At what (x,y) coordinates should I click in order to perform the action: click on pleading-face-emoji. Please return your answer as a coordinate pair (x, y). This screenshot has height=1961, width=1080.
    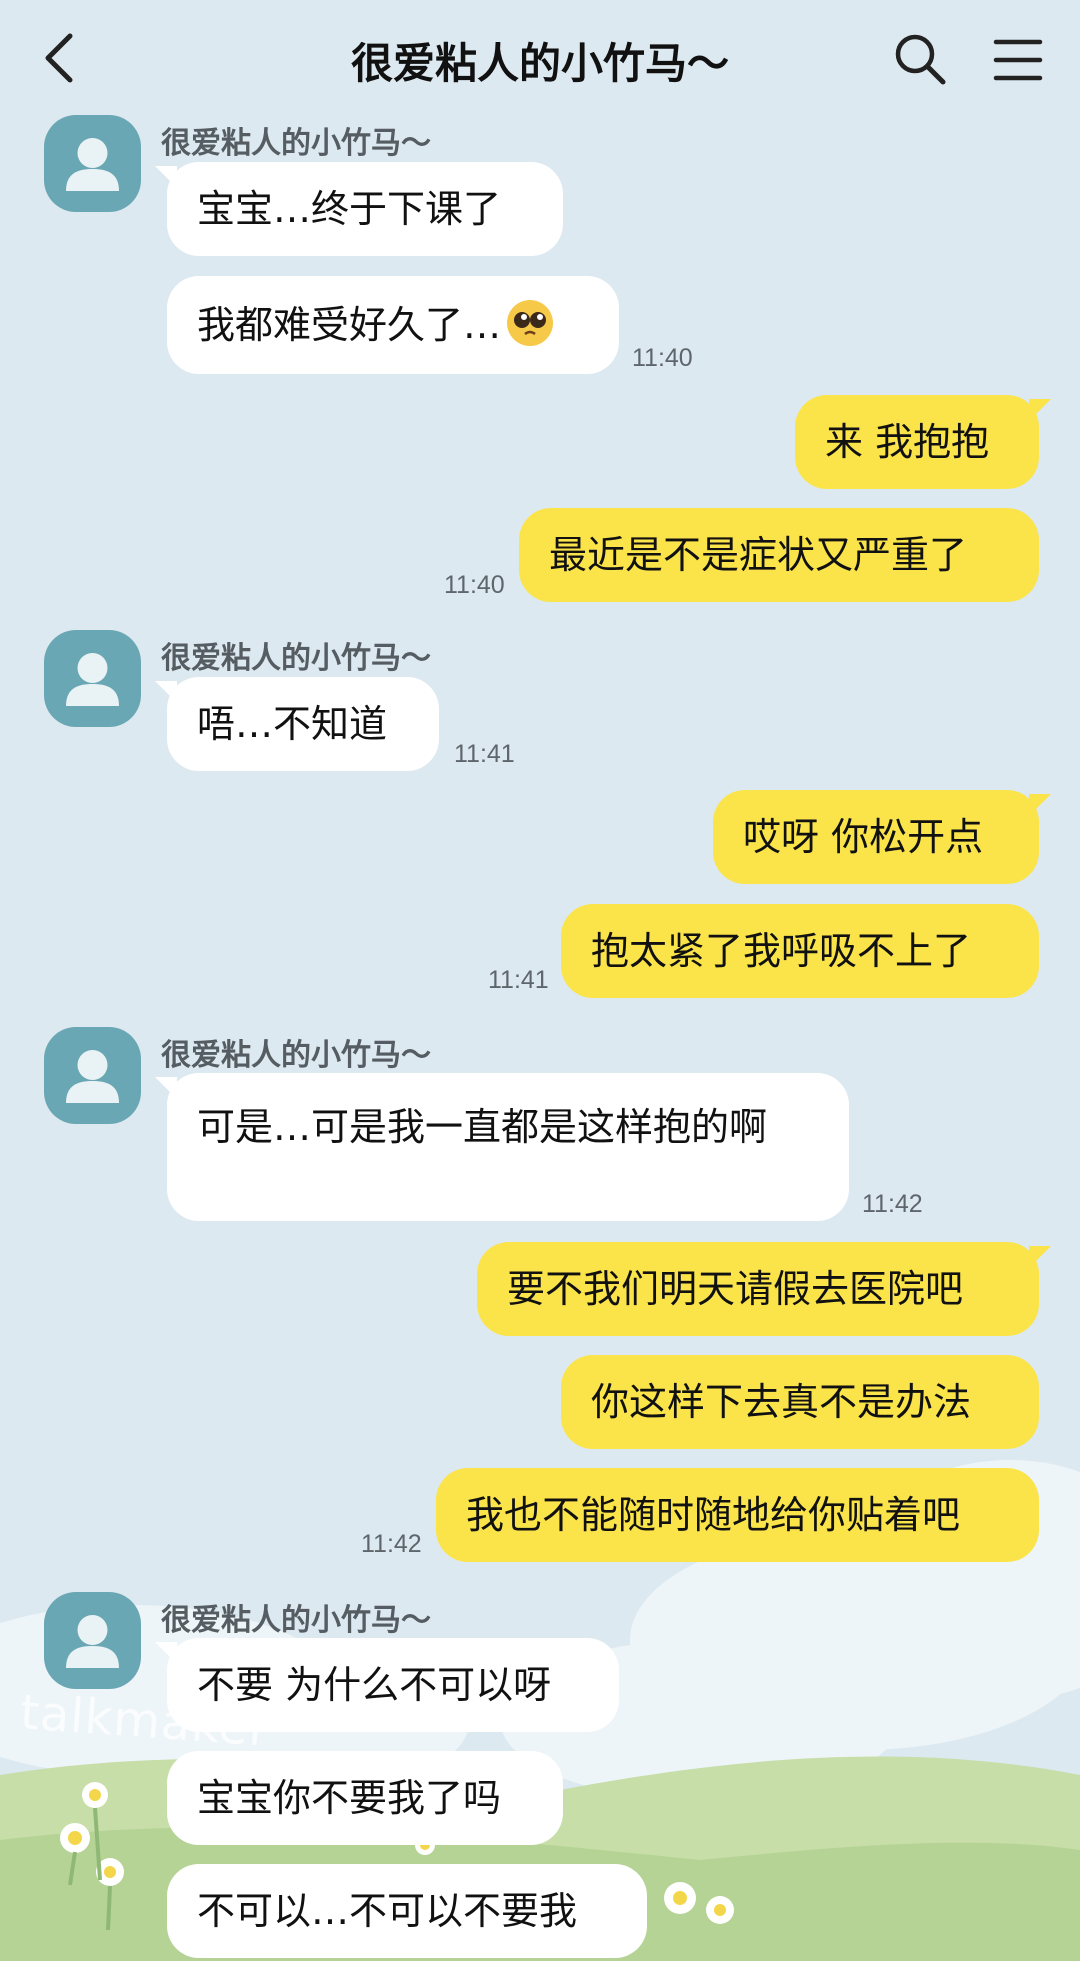
    Looking at the image, I should click on (530, 323).